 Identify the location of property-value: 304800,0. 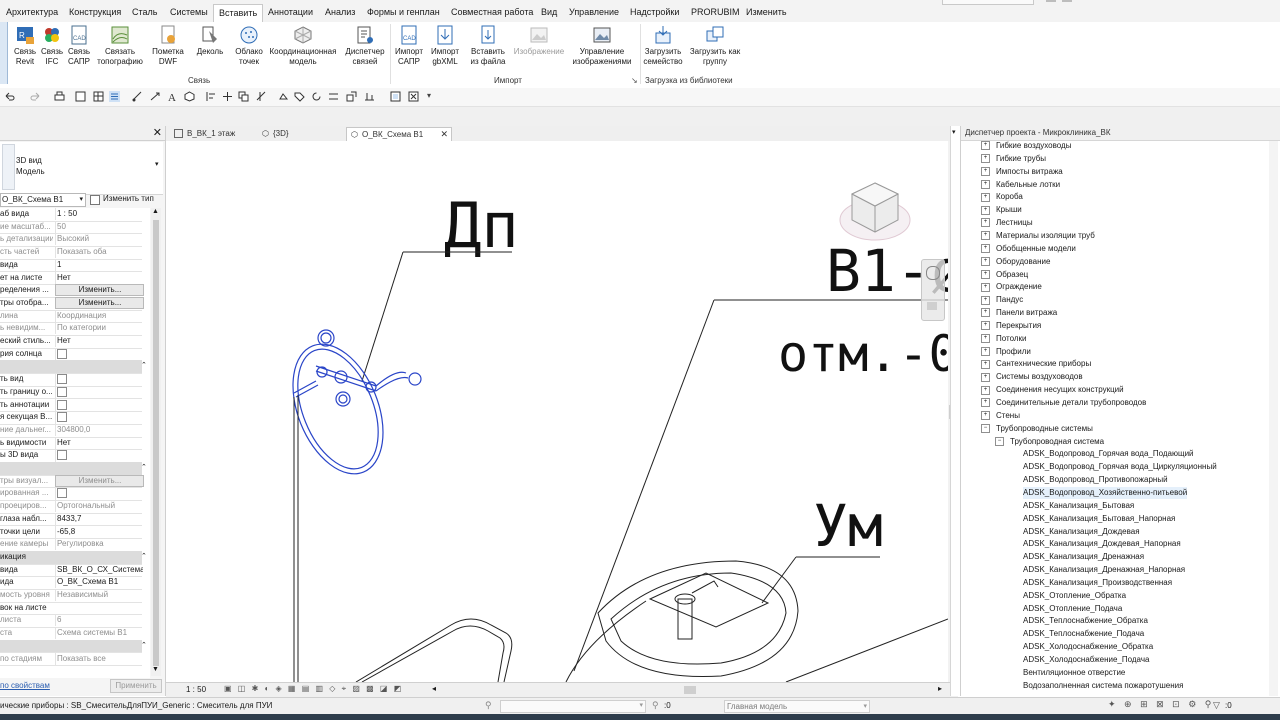
(99, 429).